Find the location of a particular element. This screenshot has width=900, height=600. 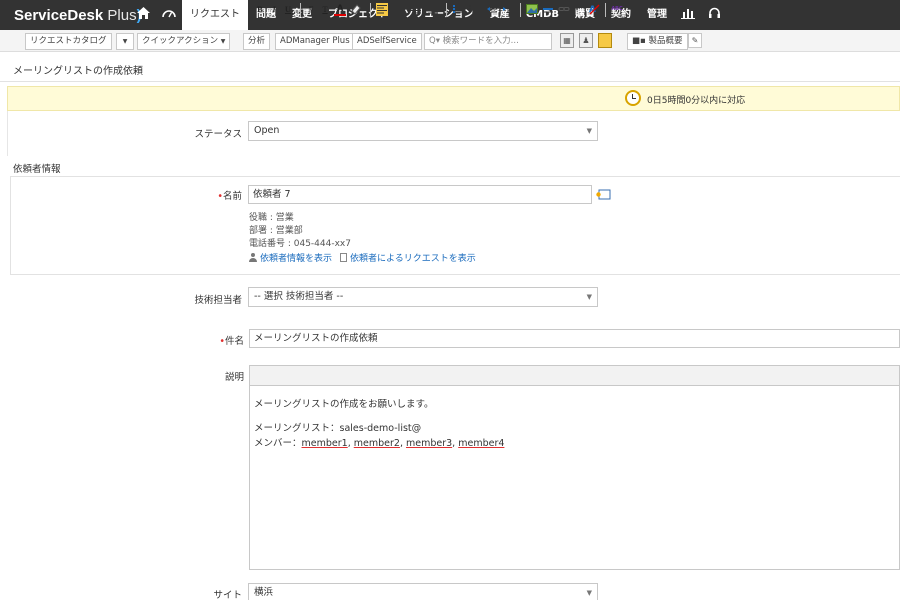

app-logo: ServiceDesk Plus) is located at coordinates (71, 15).